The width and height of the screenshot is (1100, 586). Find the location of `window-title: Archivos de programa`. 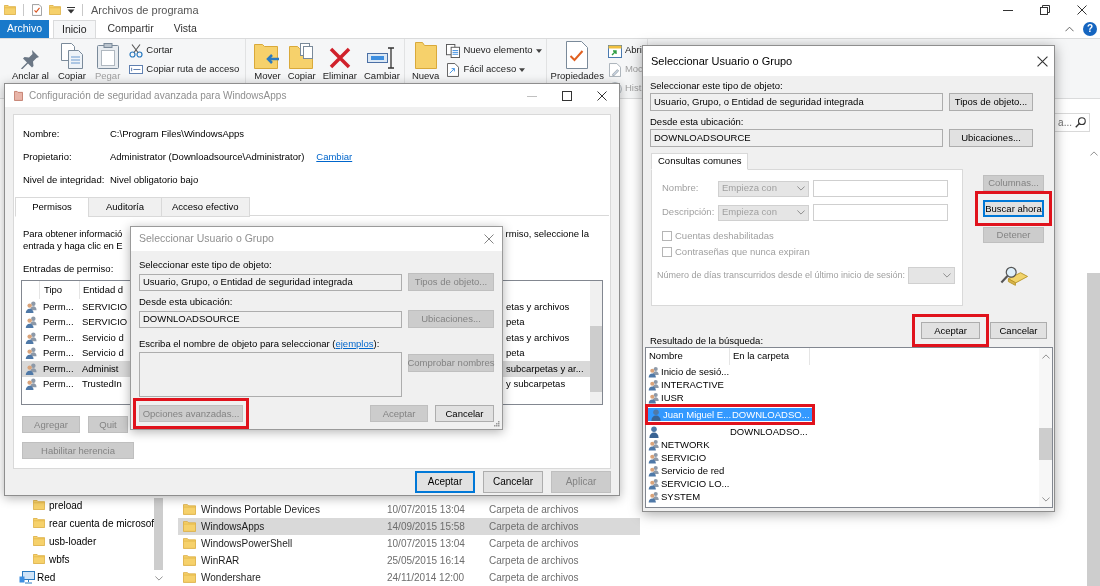

window-title: Archivos de programa is located at coordinates (145, 10).